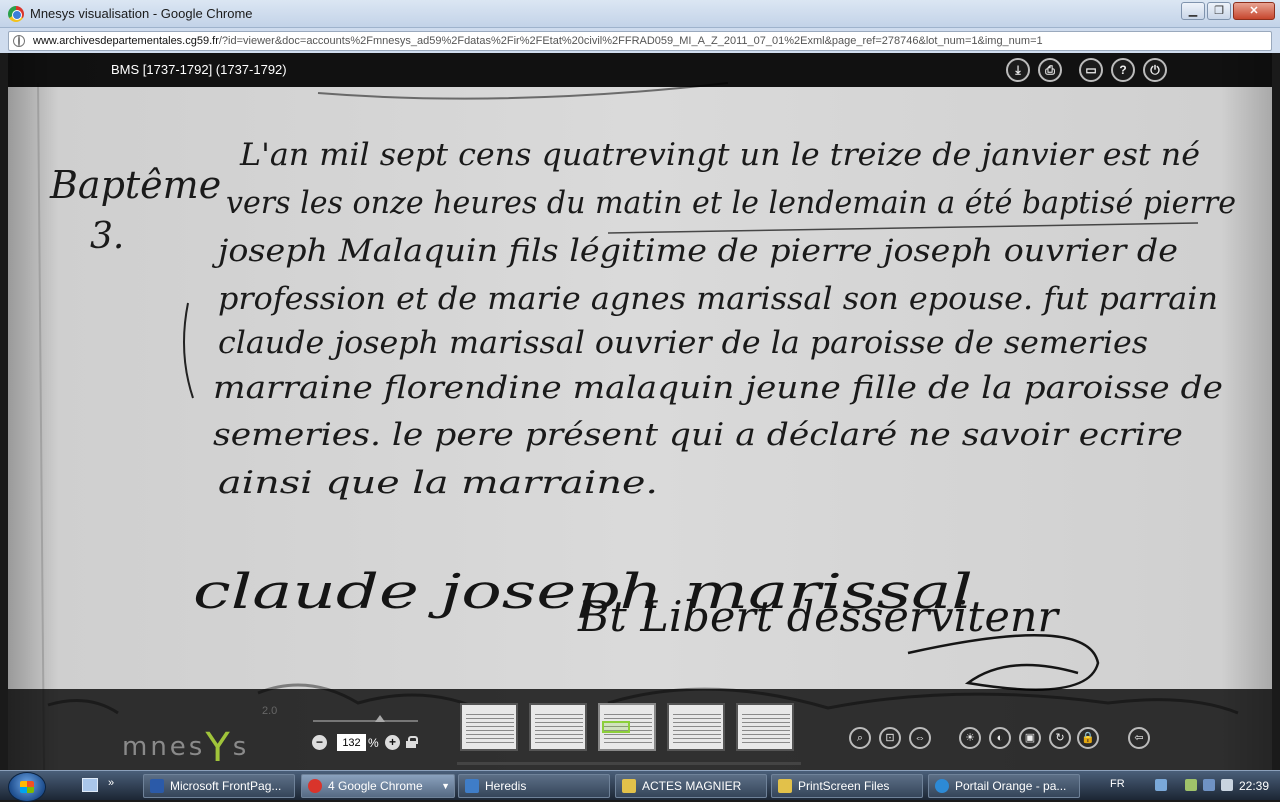 Image resolution: width=1280 pixels, height=802 pixels. What do you see at coordinates (90, 785) in the screenshot?
I see `show-desktop-icon` at bounding box center [90, 785].